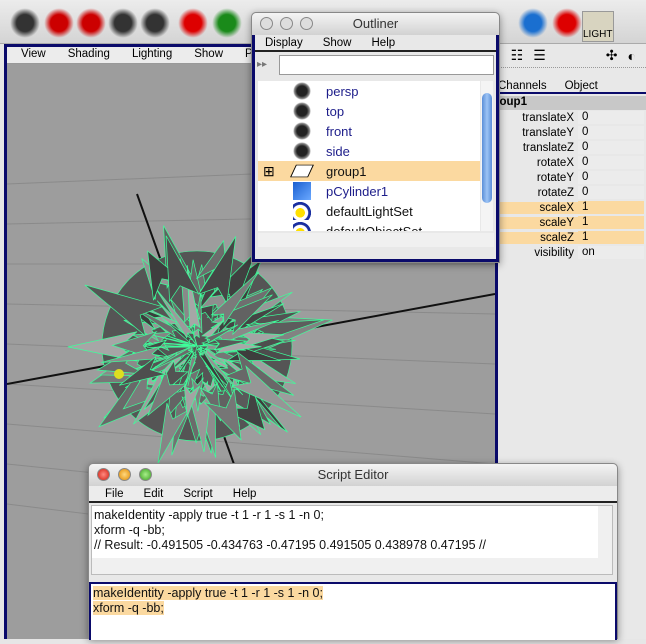 The width and height of the screenshot is (646, 644). What do you see at coordinates (632, 56) in the screenshot?
I see `shade-icon: ◐` at bounding box center [632, 56].